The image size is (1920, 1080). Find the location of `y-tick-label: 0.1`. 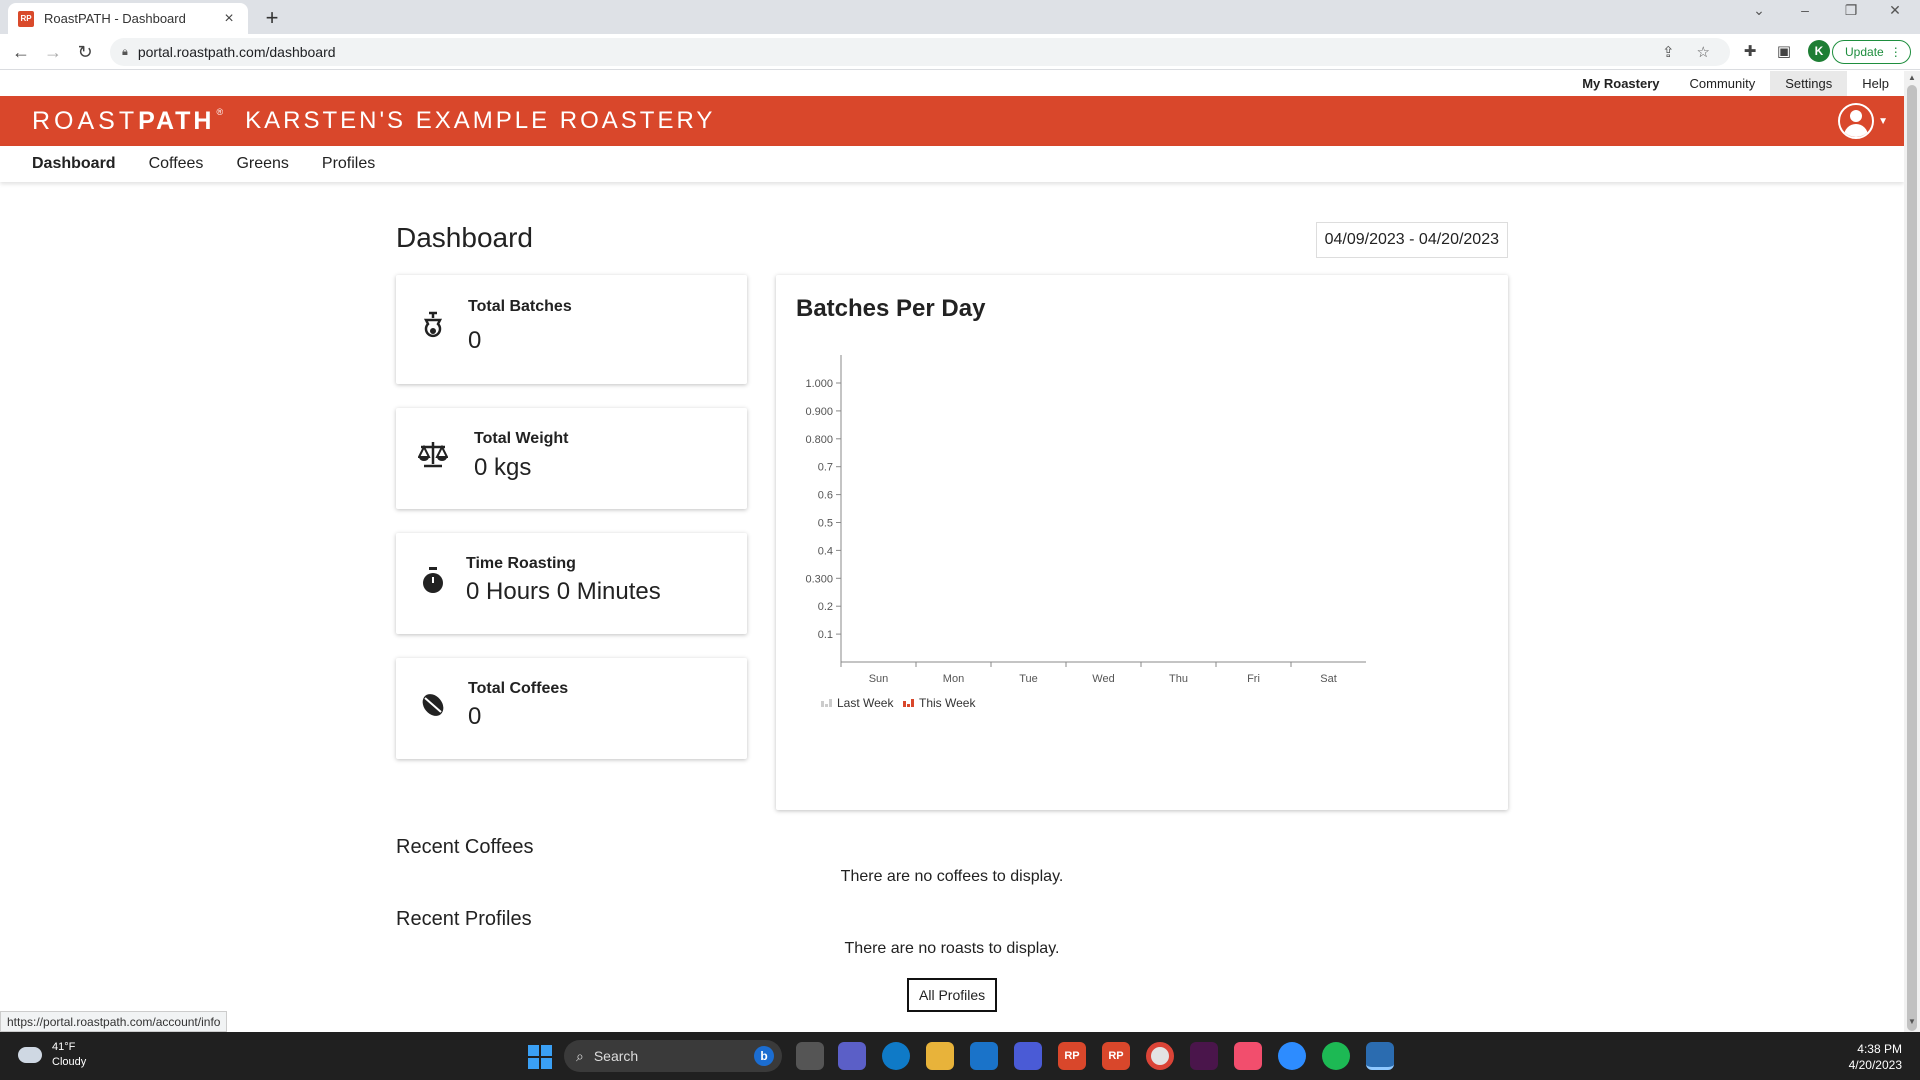

y-tick-label: 0.1 is located at coordinates (825, 635).